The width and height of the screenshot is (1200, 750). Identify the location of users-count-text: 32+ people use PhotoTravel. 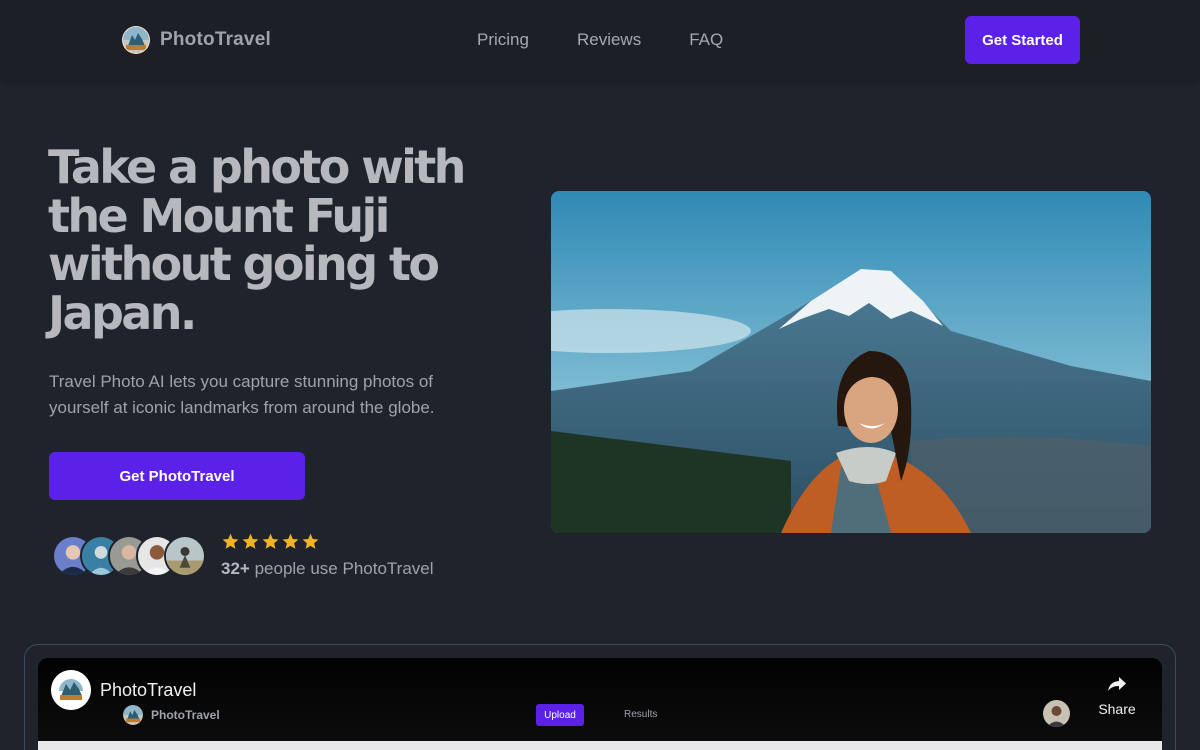
(327, 569).